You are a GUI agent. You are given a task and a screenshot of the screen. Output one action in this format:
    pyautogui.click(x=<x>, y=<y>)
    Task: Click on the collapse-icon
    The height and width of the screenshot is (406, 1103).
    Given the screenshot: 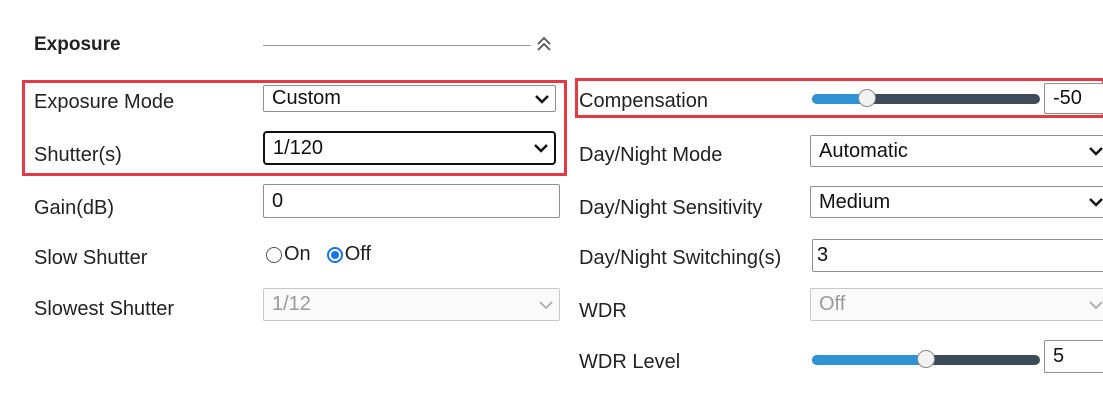 What is the action you would take?
    pyautogui.click(x=544, y=44)
    